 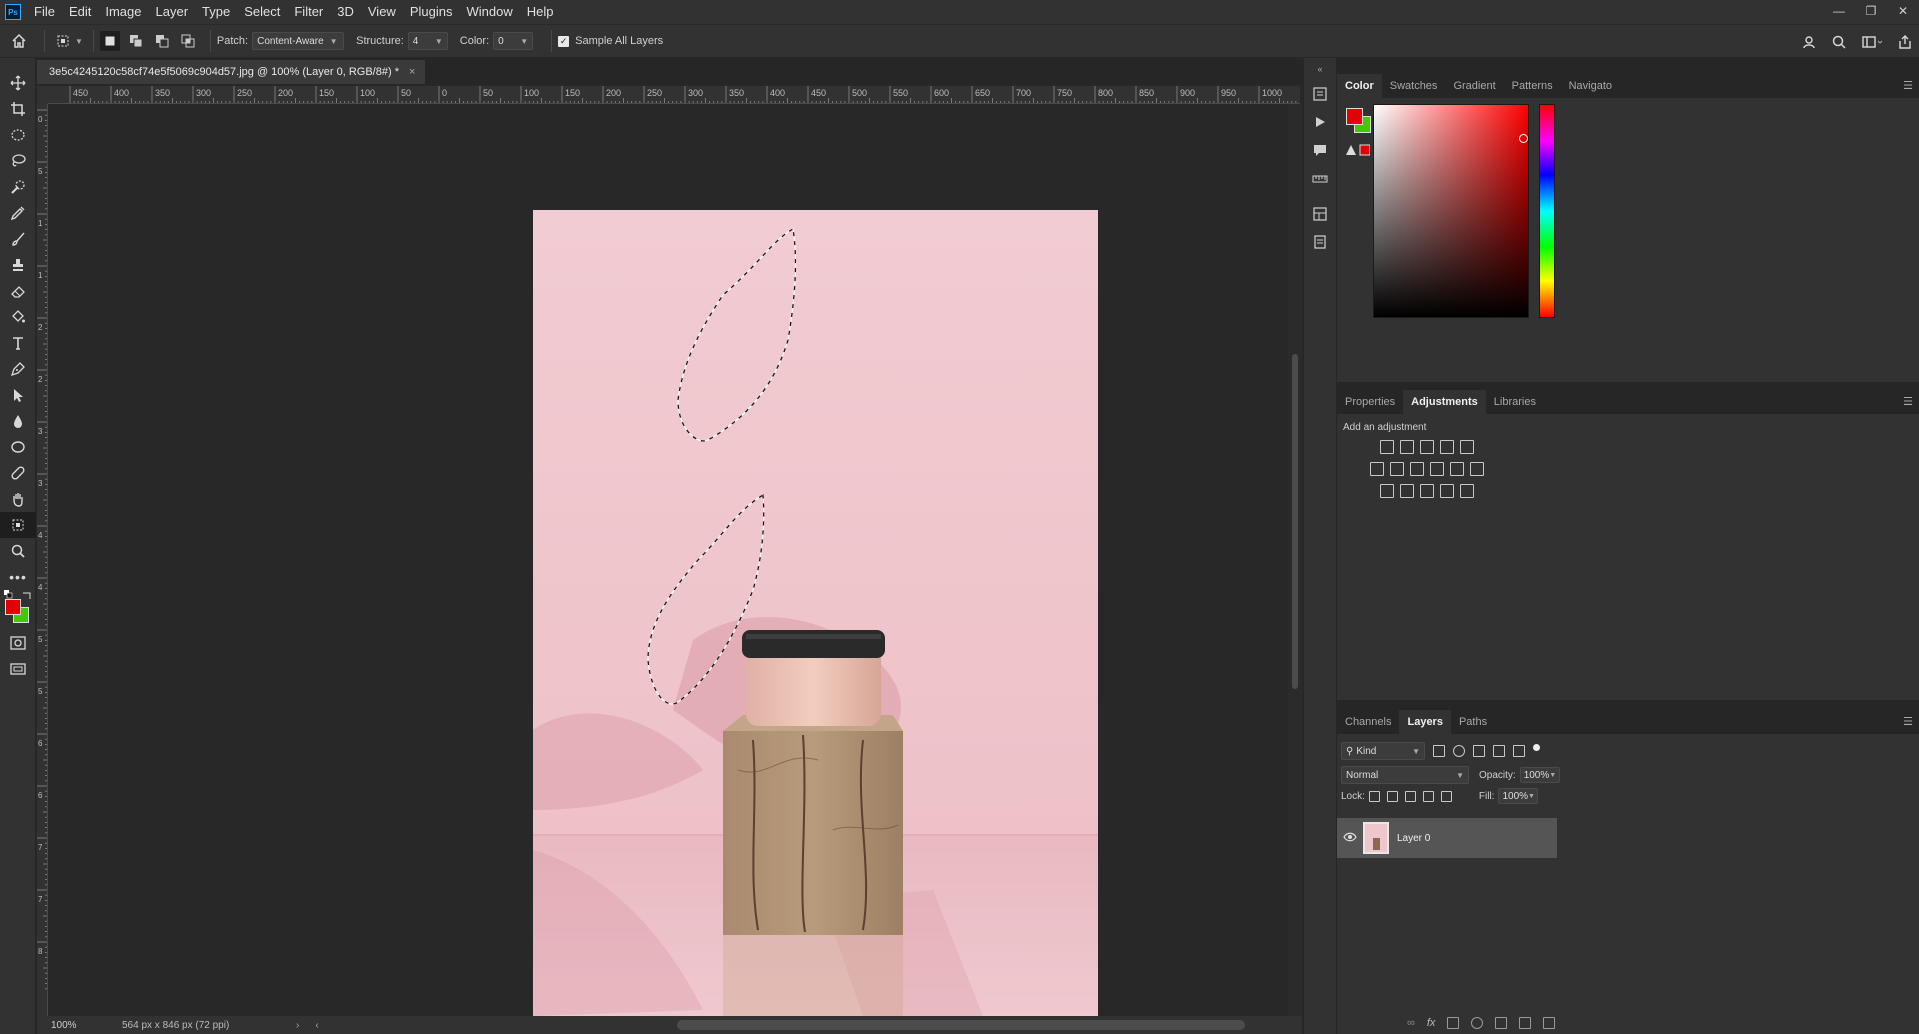 What do you see at coordinates (18, 447) in the screenshot?
I see `ellipse-tool` at bounding box center [18, 447].